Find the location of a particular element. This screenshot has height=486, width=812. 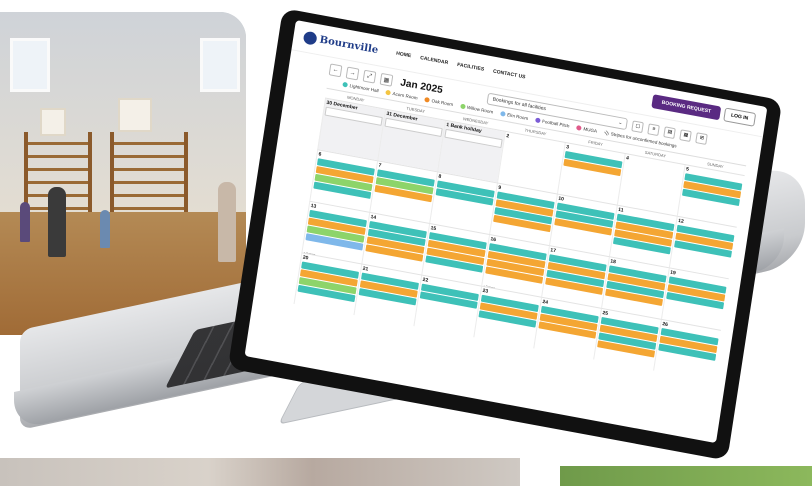

photo-poster is located at coordinates (135, 115).